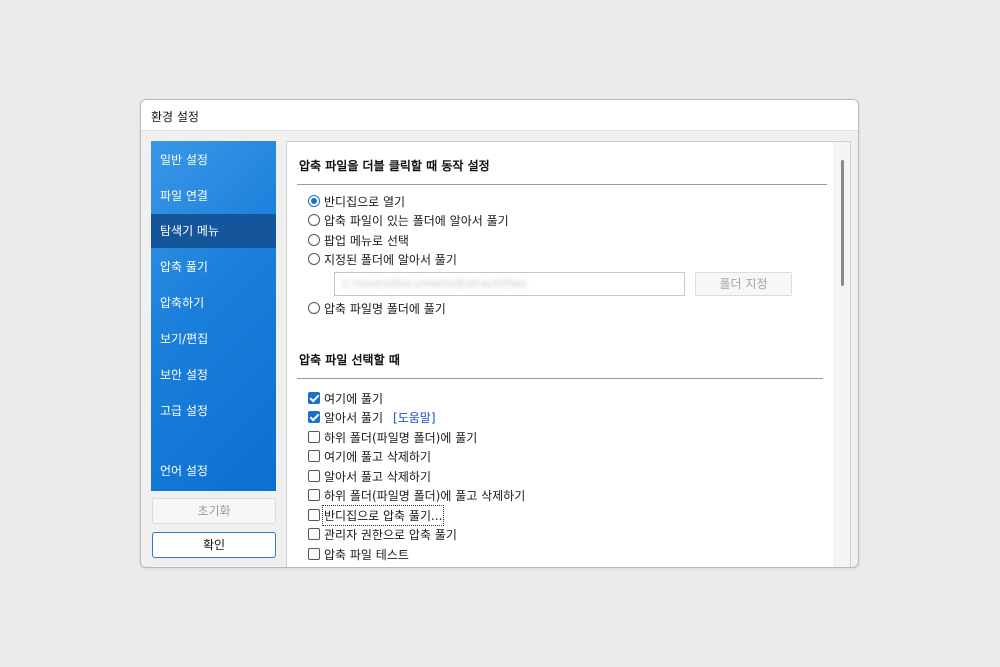 This screenshot has width=1000, height=667. What do you see at coordinates (213, 411) in the screenshot?
I see `sidebar-item-advanced: 고급 설정` at bounding box center [213, 411].